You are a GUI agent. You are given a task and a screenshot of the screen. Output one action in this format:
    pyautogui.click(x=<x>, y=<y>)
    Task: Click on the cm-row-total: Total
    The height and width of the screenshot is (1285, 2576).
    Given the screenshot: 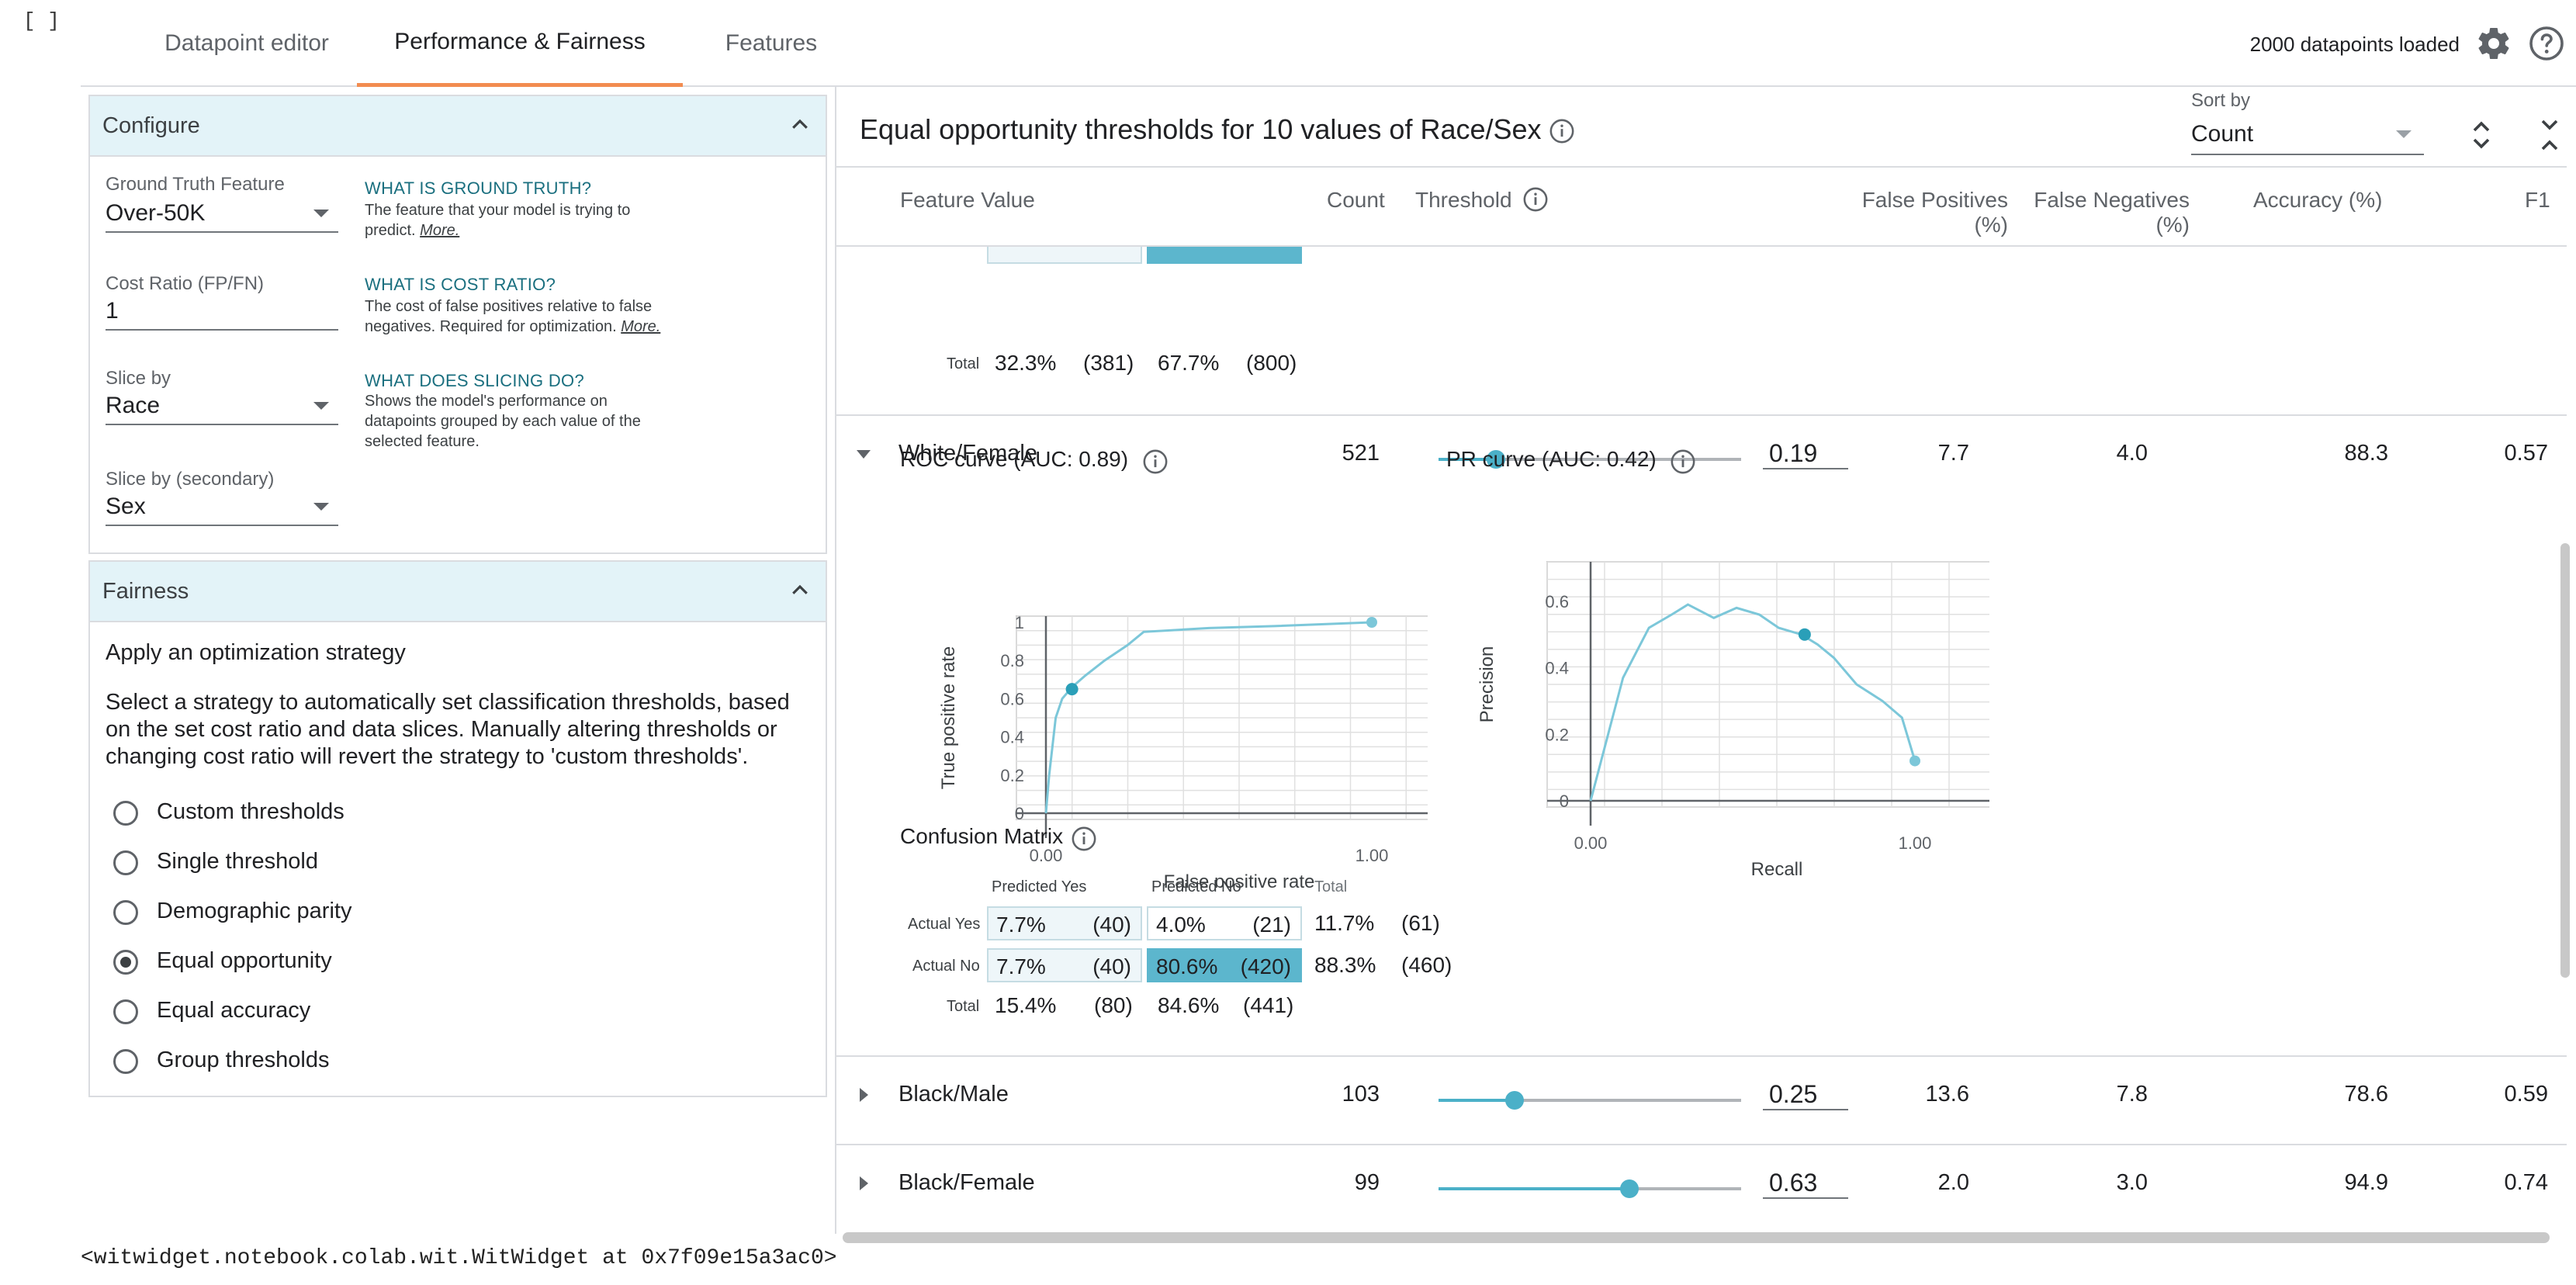 What is the action you would take?
    pyautogui.click(x=964, y=1006)
    